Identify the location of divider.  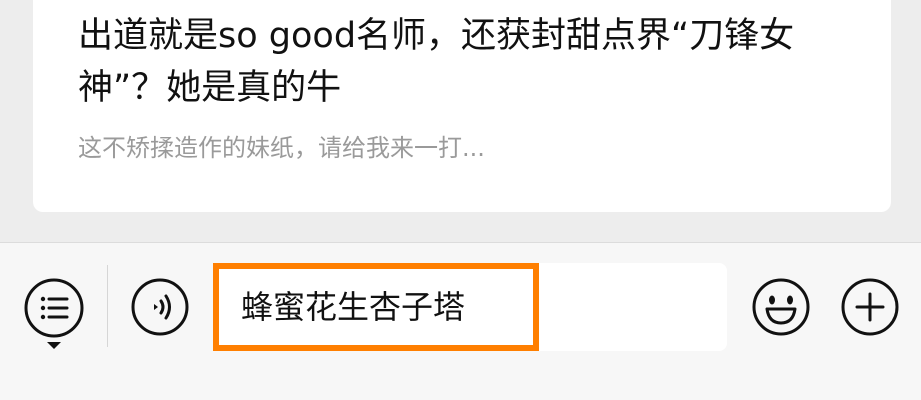
(107, 306).